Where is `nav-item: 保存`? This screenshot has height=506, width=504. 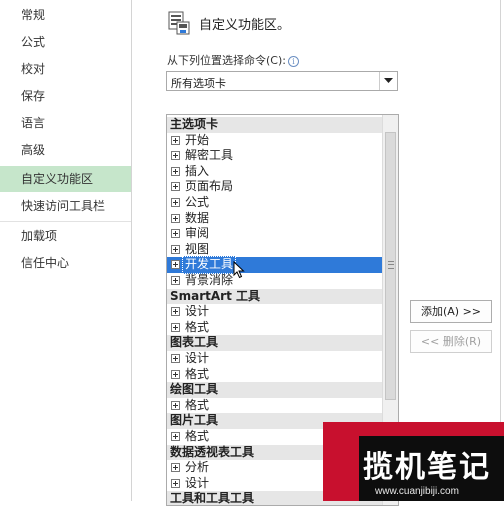
nav-item: 保存 is located at coordinates (65, 96).